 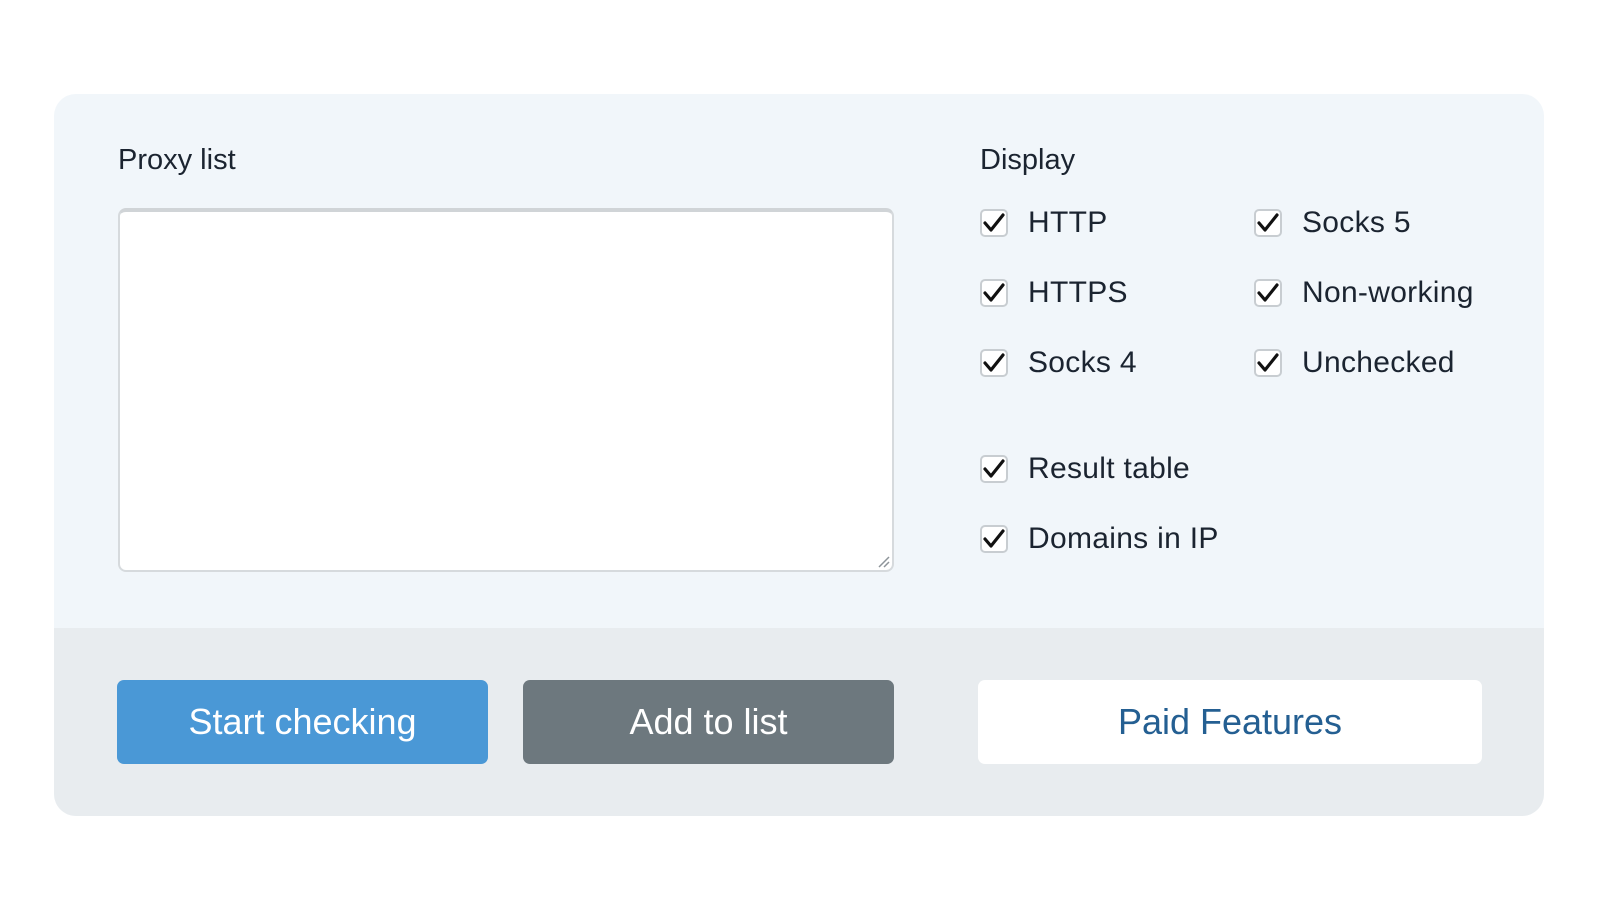 I want to click on checkbox-non-working: Non-working, so click(x=1364, y=293).